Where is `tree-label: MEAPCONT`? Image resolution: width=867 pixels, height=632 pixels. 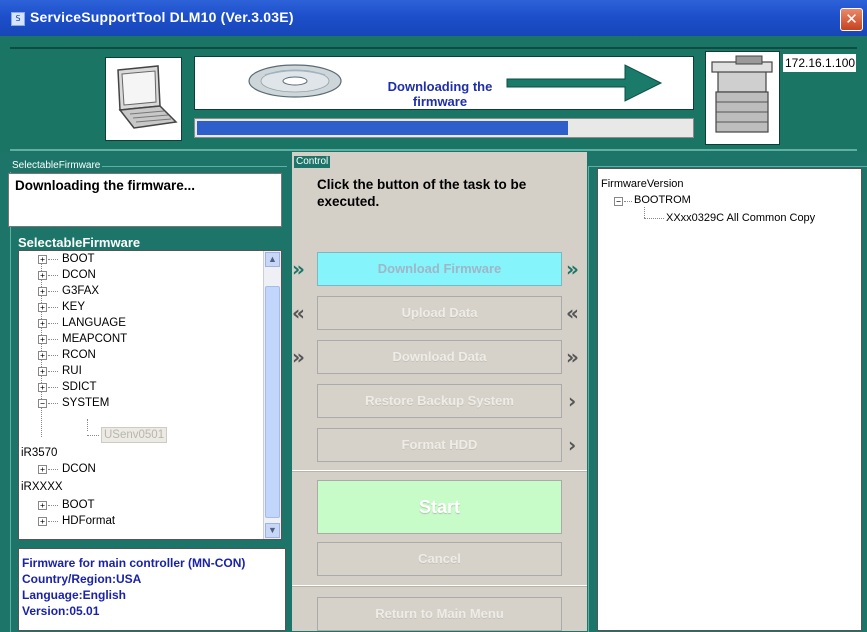
tree-label: MEAPCONT is located at coordinates (95, 339).